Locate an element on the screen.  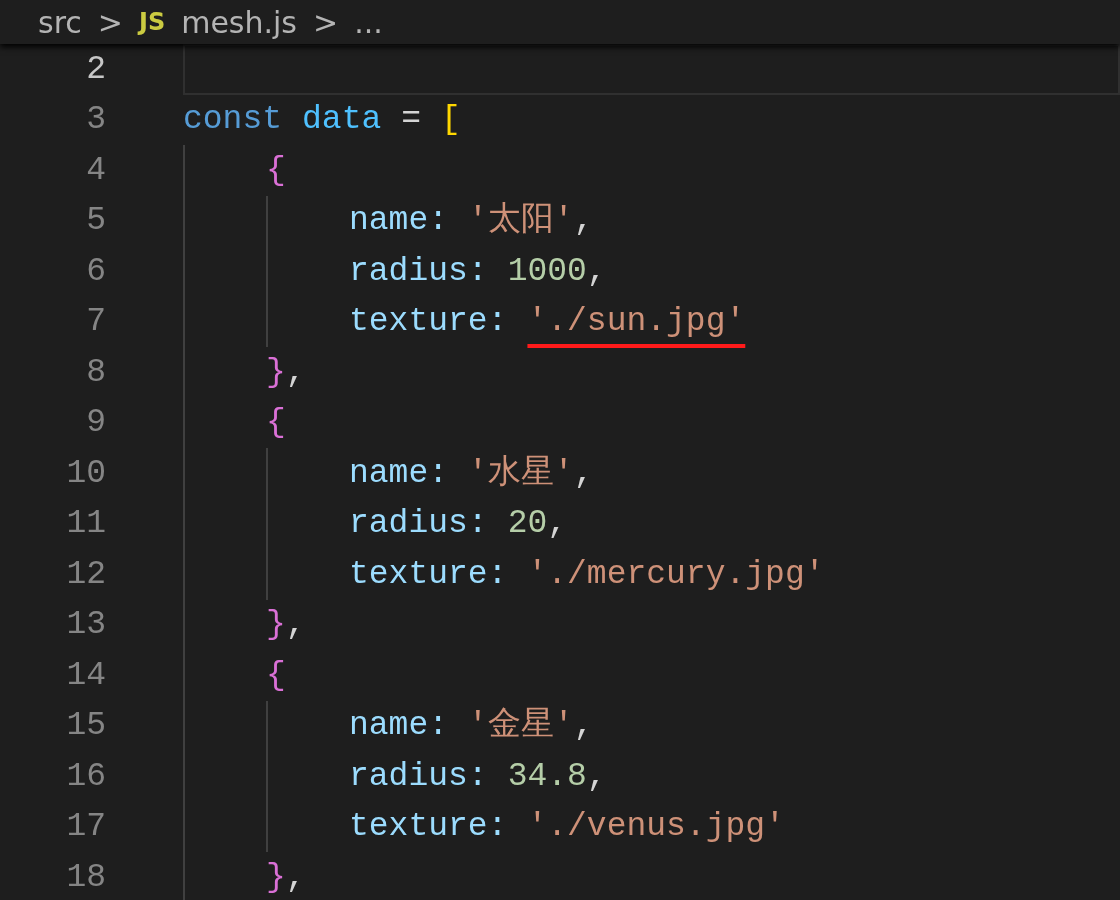
line-number: 14 is located at coordinates (85, 675).